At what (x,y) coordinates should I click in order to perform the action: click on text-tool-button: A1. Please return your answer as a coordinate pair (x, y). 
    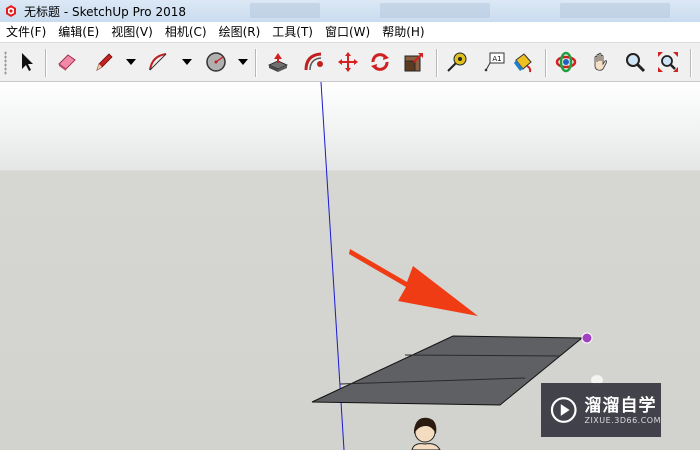
    Looking at the image, I should click on (494, 62).